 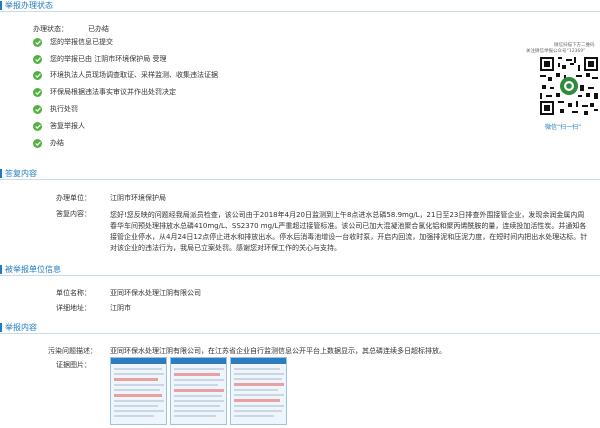 I want to click on status-label: 办理状态：, so click(x=50, y=29).